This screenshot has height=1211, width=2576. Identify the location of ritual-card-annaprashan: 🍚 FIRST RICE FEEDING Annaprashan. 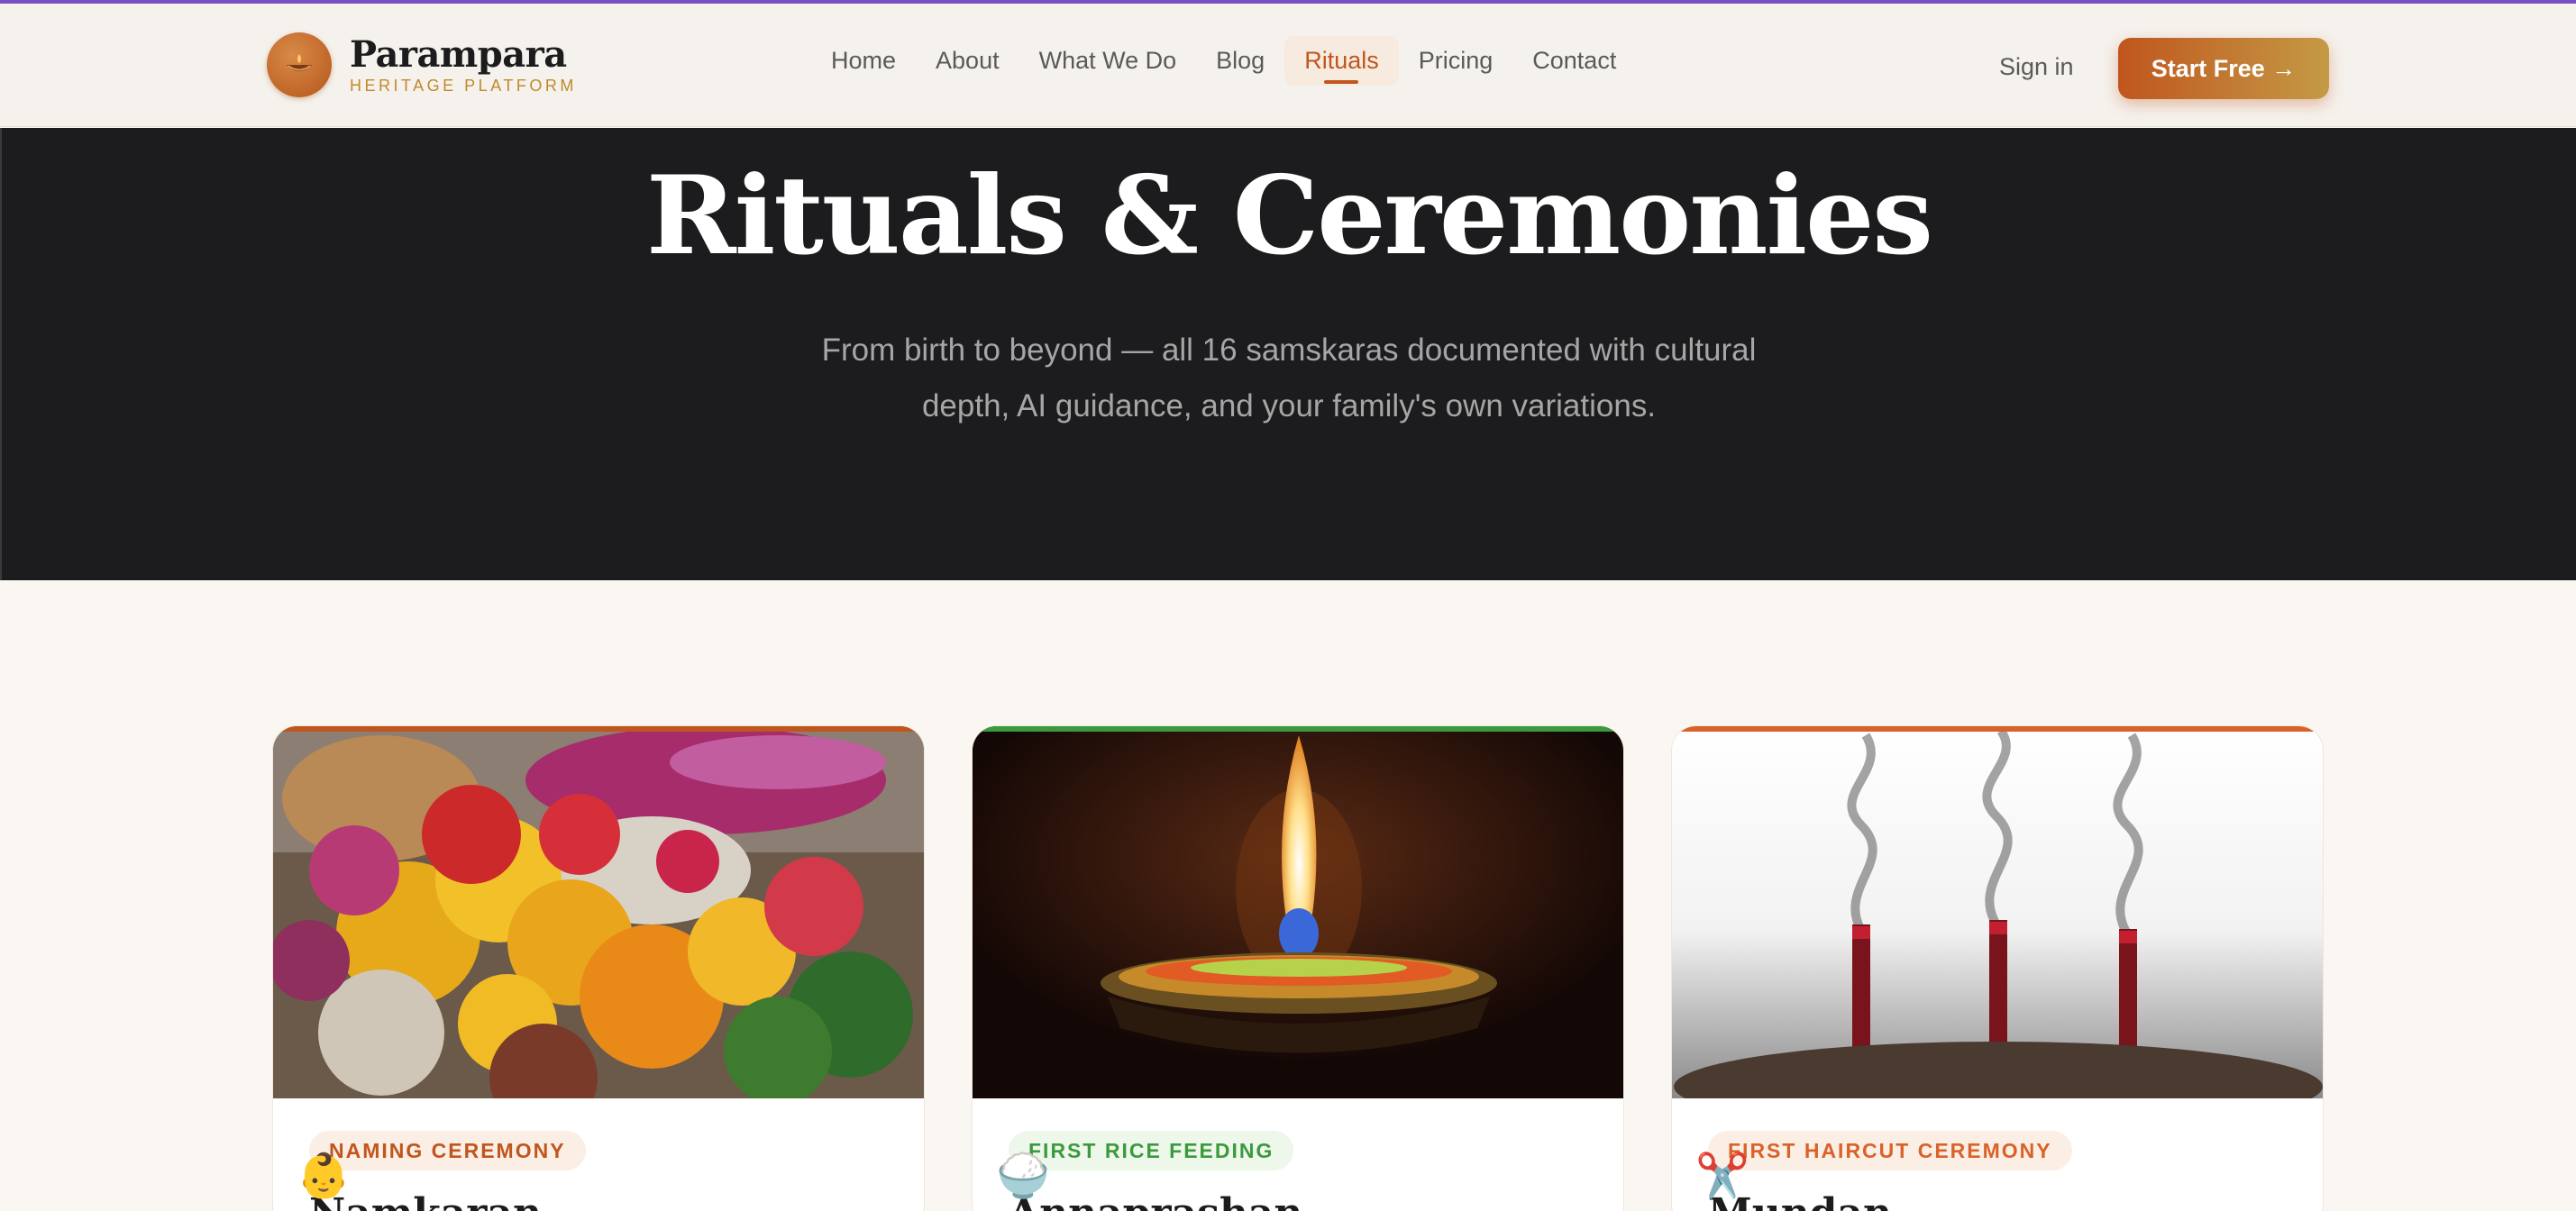
(1298, 968).